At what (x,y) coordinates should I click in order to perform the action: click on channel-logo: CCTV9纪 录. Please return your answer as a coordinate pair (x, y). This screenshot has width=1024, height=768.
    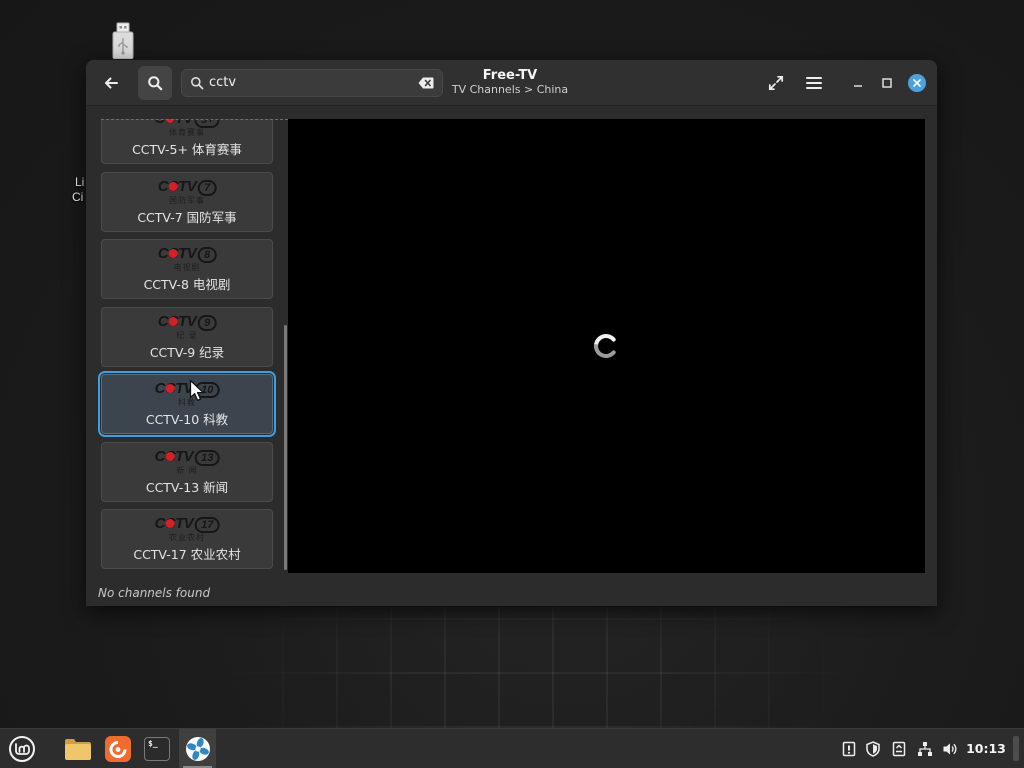
    Looking at the image, I should click on (187, 326).